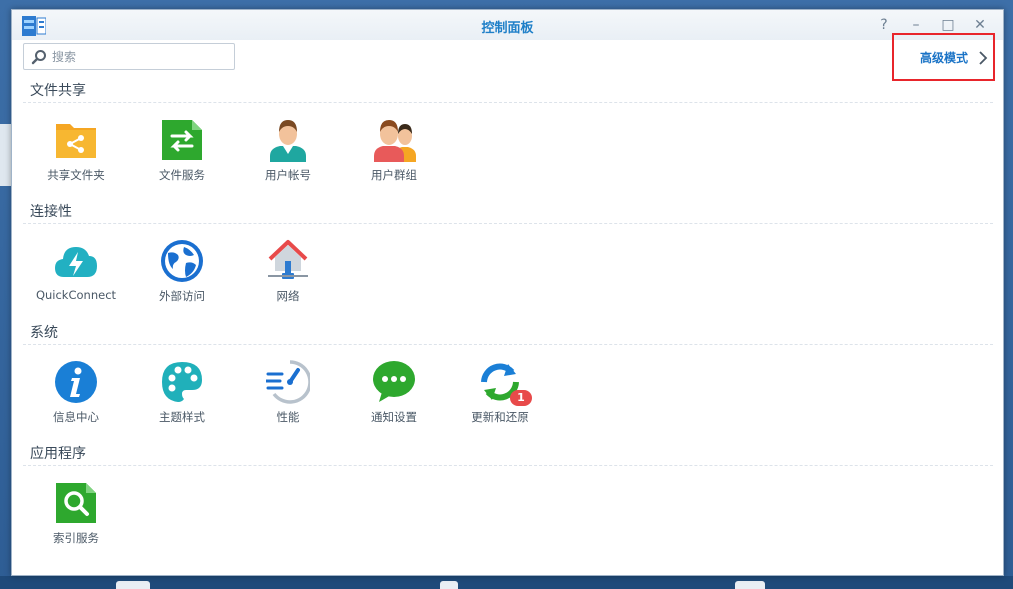  What do you see at coordinates (394, 175) in the screenshot?
I see `item-label: 用户群组` at bounding box center [394, 175].